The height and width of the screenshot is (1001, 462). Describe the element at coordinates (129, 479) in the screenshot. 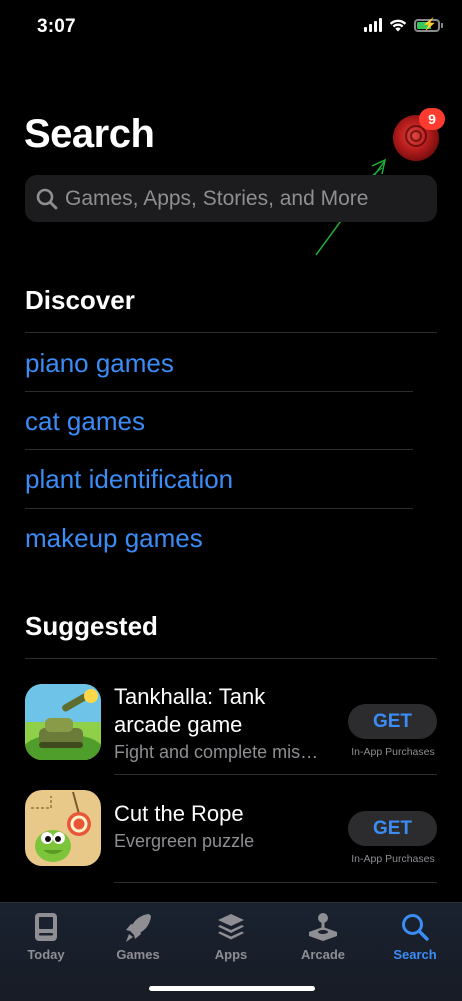

I see `discover-item: plant identification` at that location.